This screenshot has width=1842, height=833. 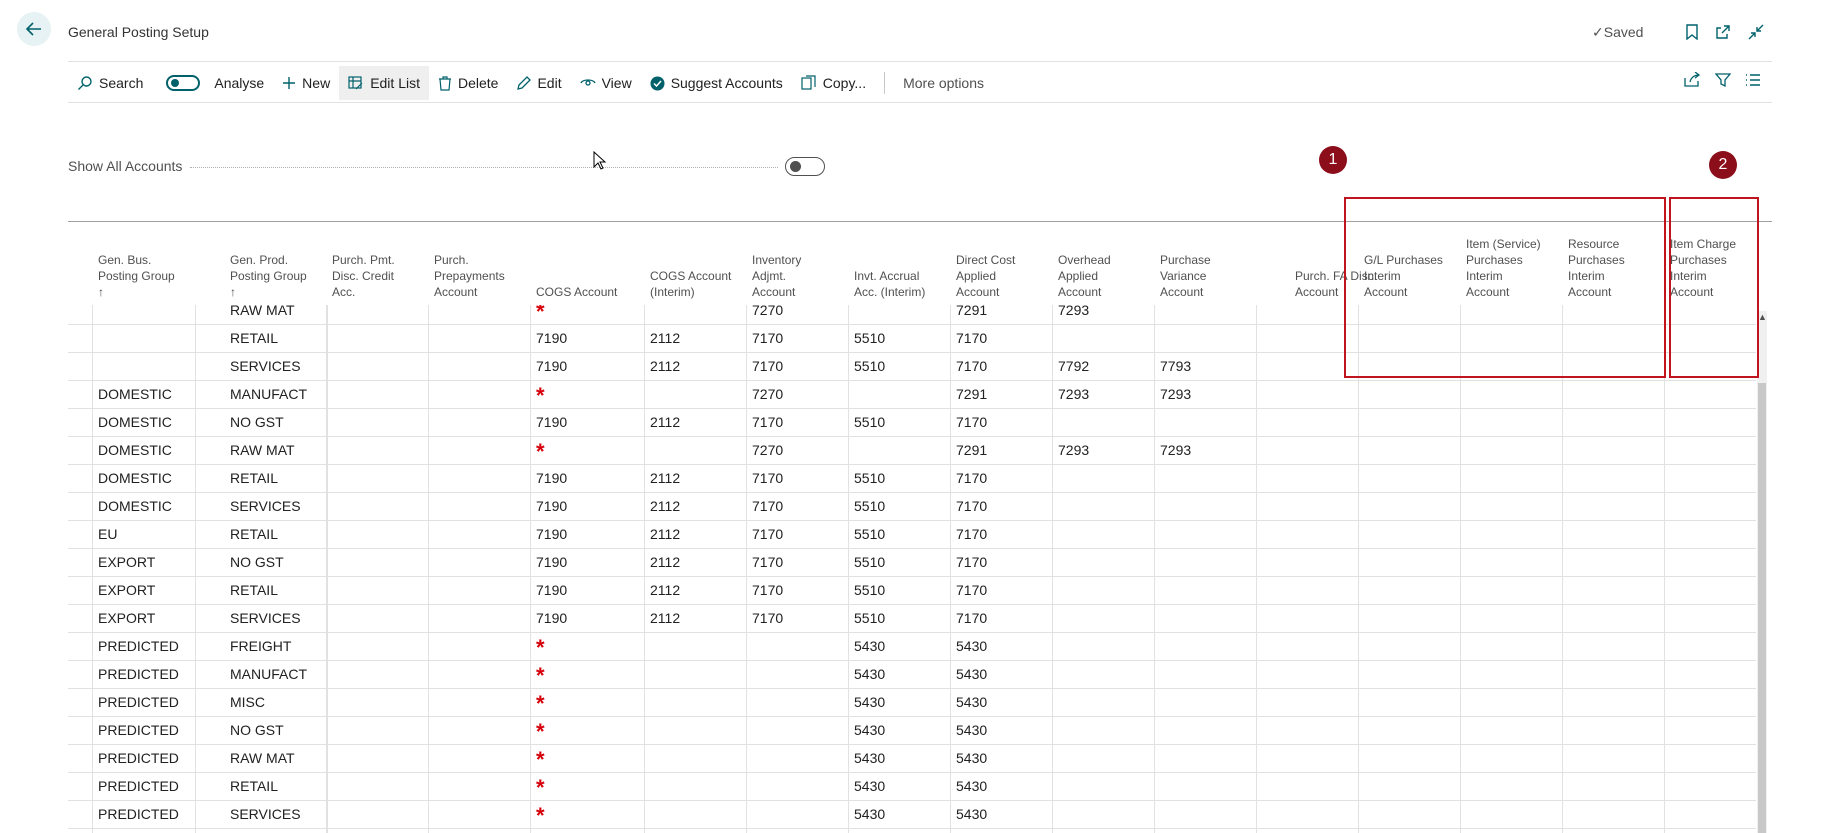 I want to click on bookmark-icon, so click(x=1692, y=32).